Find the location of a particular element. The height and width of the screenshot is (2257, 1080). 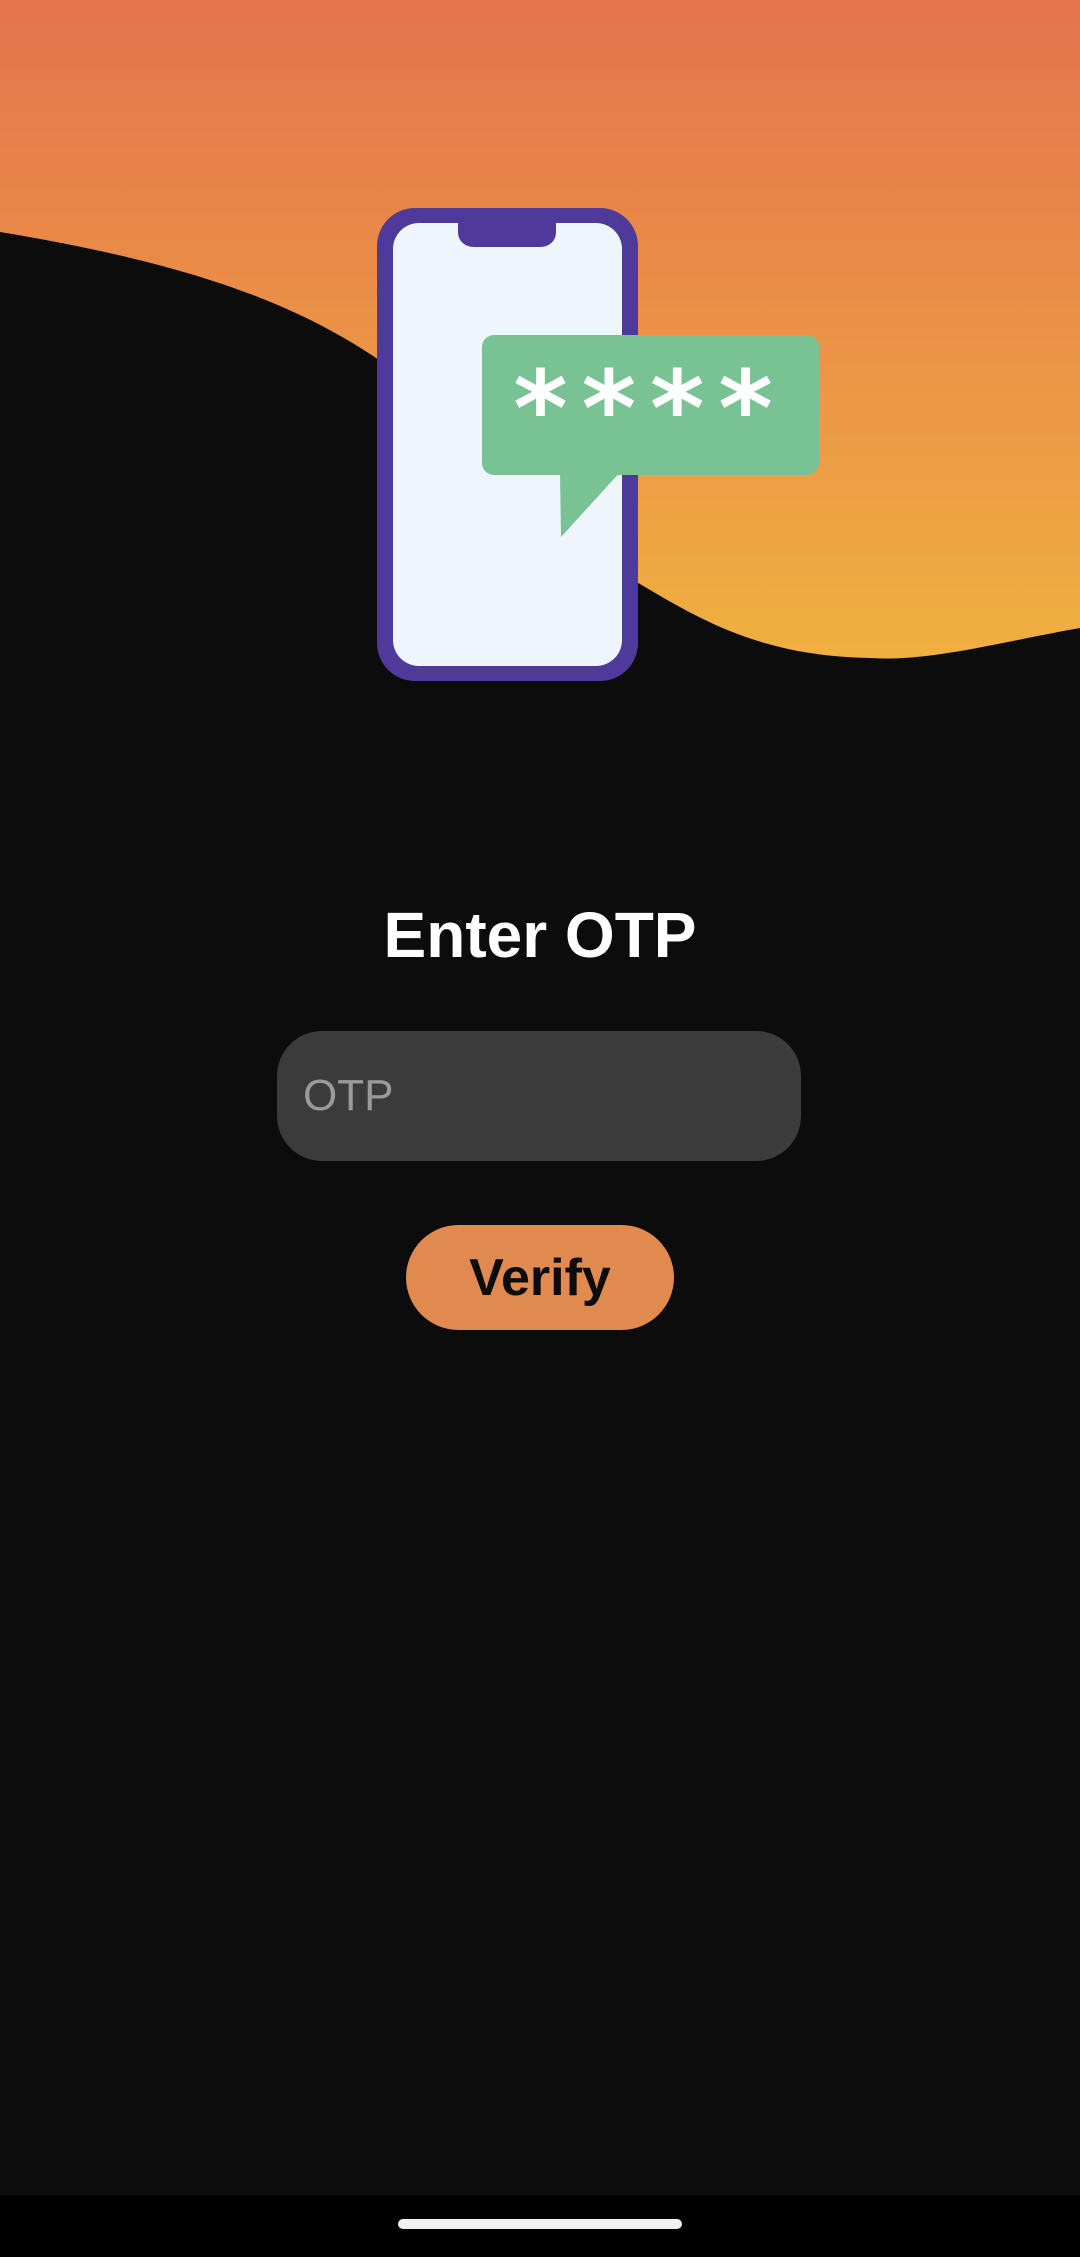

page-title: Enter OTP is located at coordinates (540, 935).